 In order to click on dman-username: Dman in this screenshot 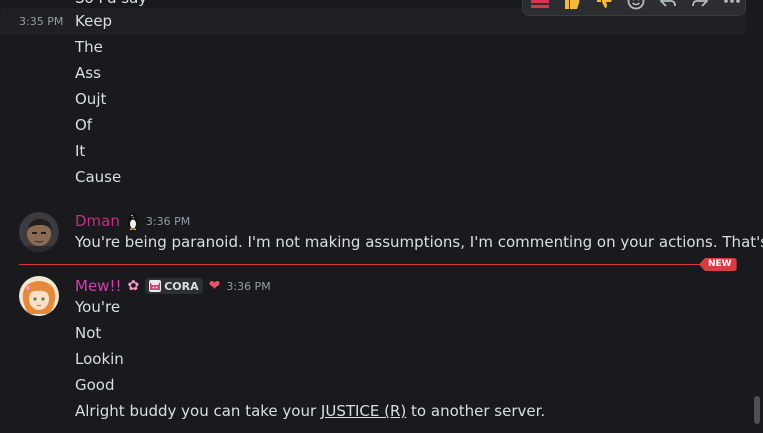, I will do `click(97, 221)`.